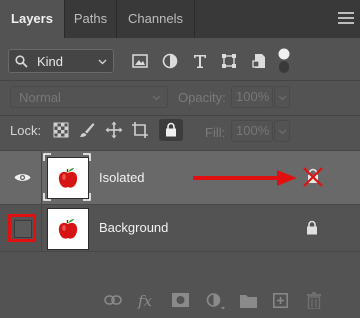 The image size is (360, 318). I want to click on layer-name: Background, so click(133, 227).